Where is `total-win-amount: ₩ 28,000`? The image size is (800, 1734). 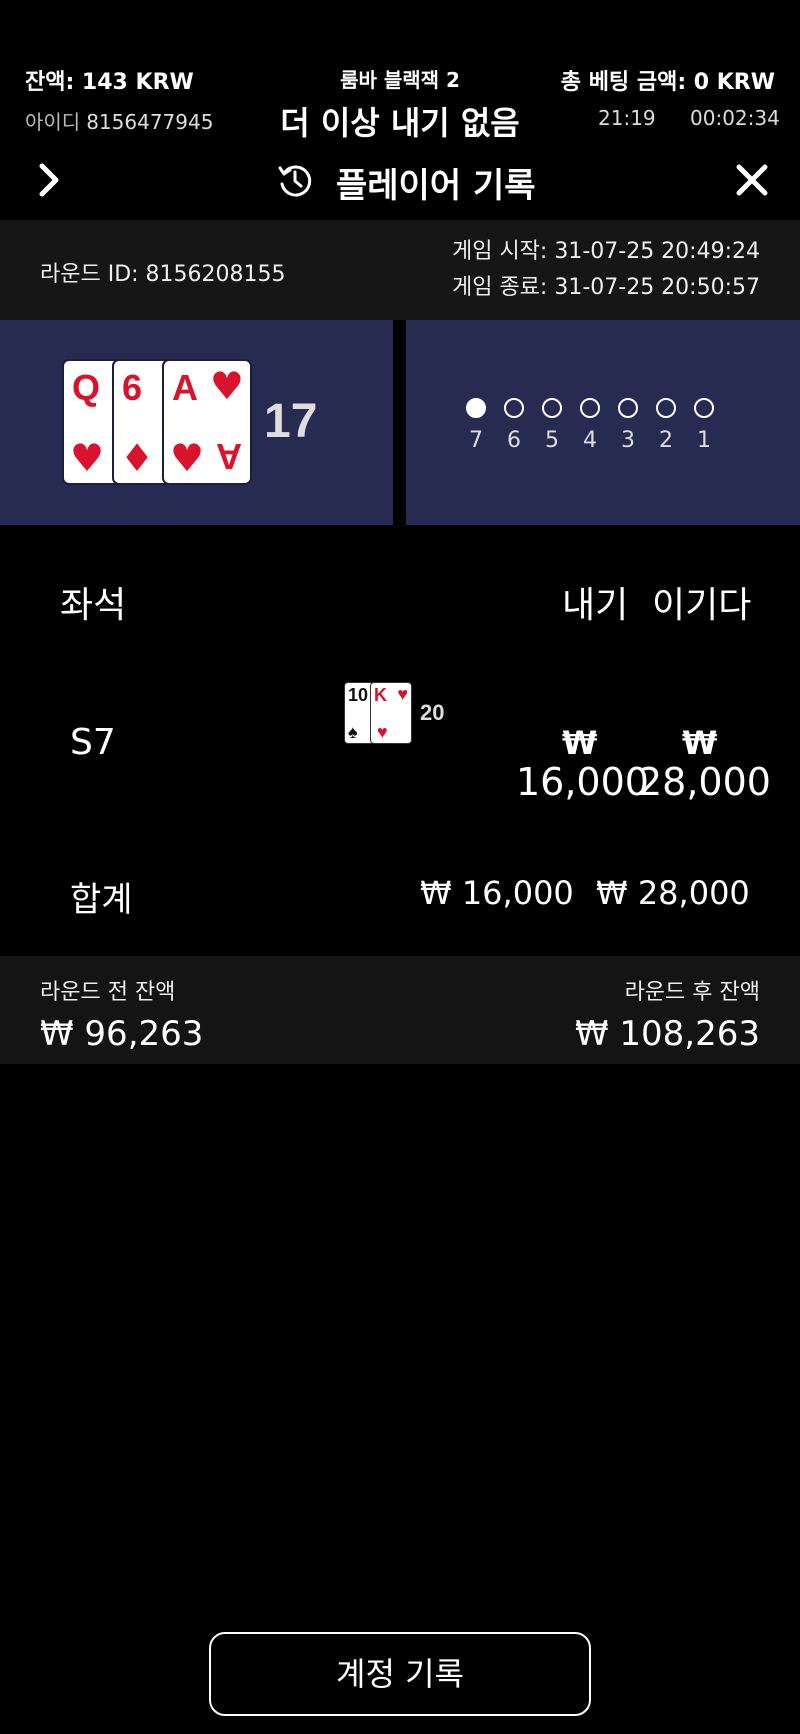 total-win-amount: ₩ 28,000 is located at coordinates (673, 893).